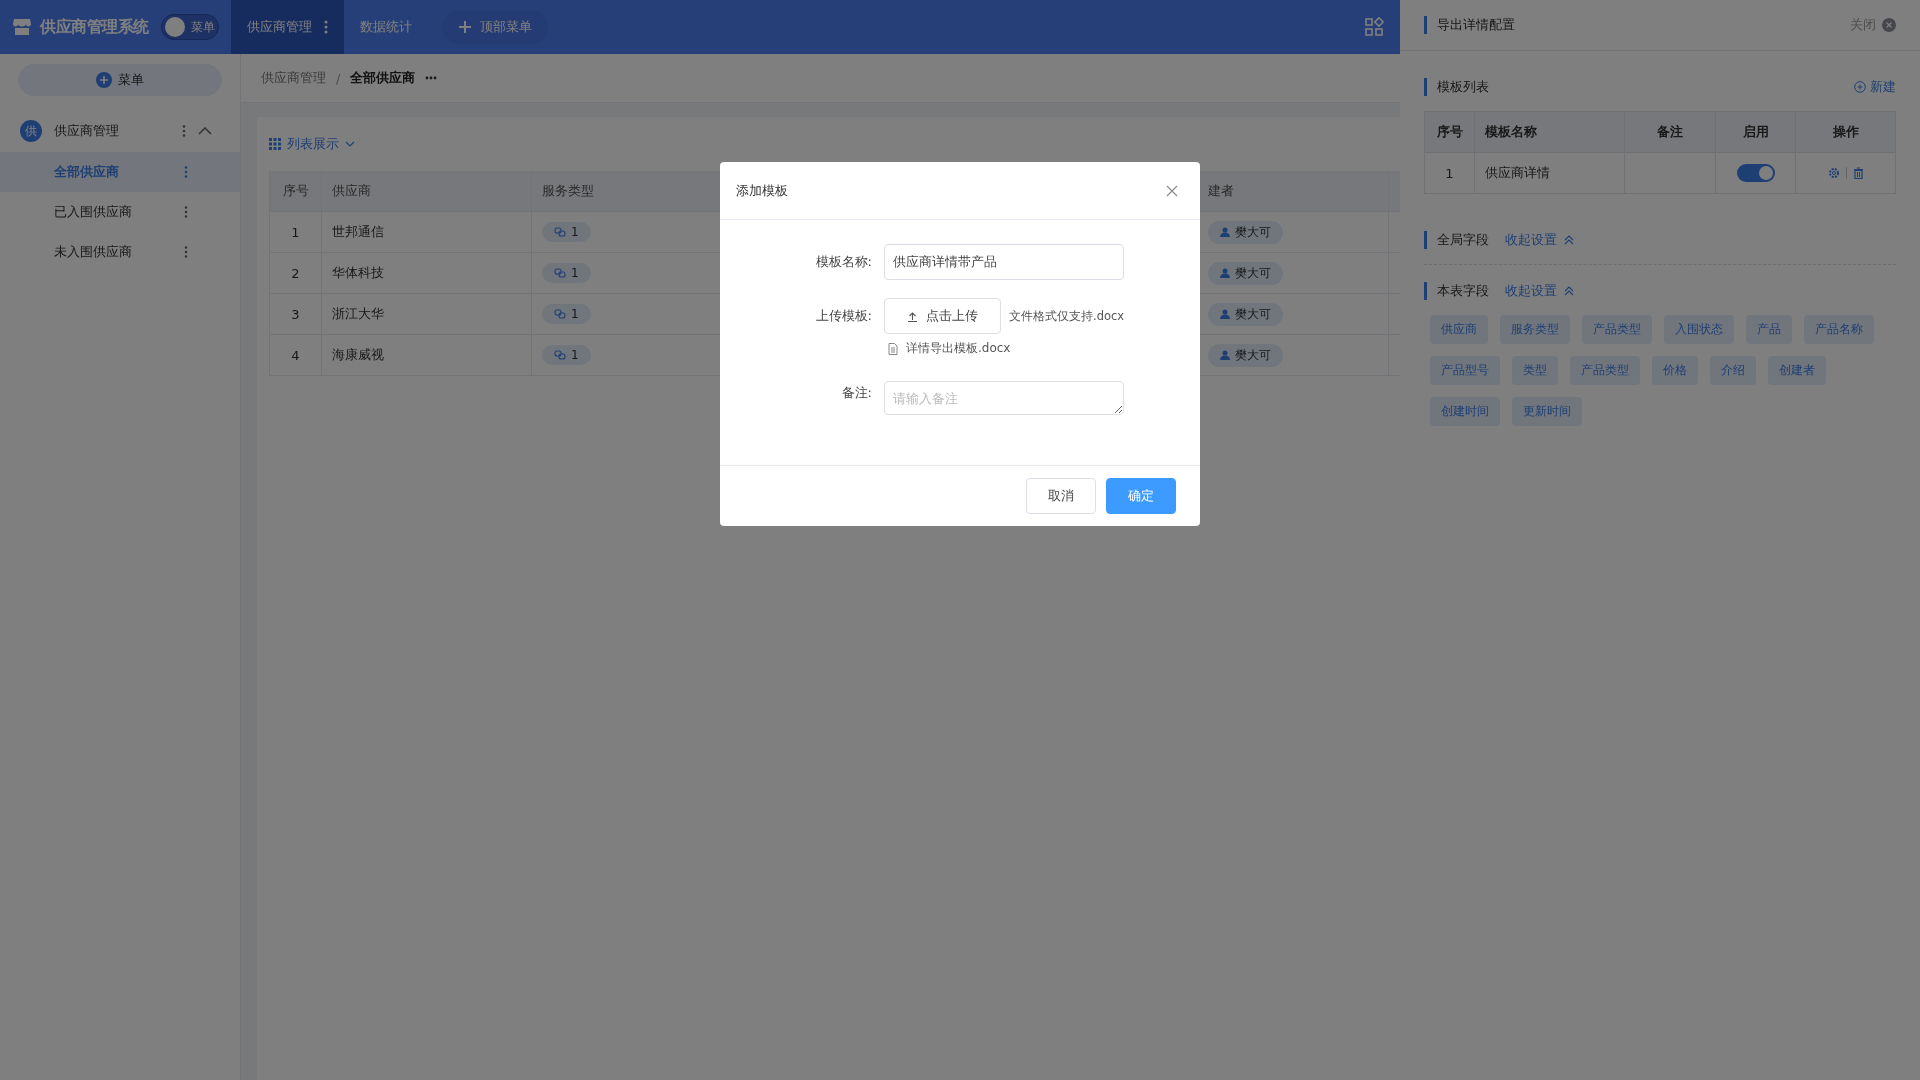  What do you see at coordinates (1833, 173) in the screenshot?
I see `settings-icon` at bounding box center [1833, 173].